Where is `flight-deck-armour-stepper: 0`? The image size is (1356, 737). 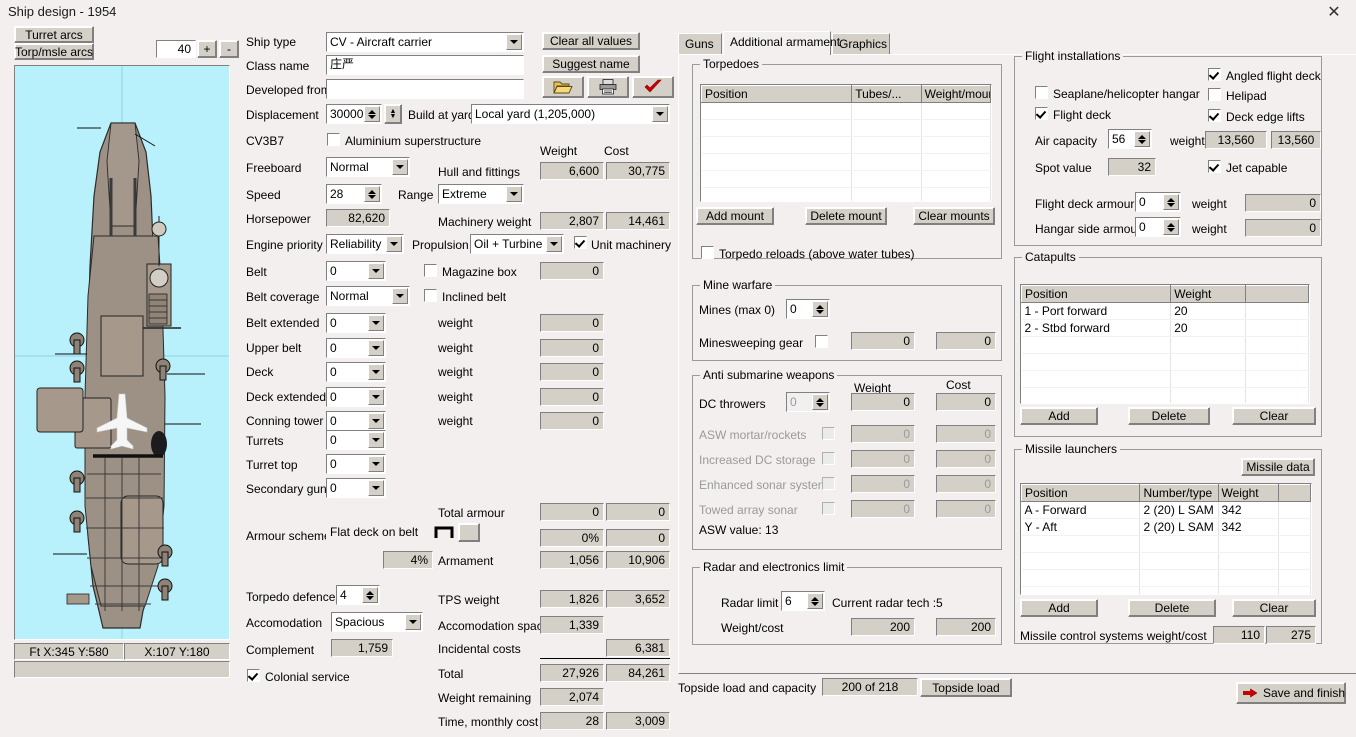 flight-deck-armour-stepper: 0 is located at coordinates (1158, 202).